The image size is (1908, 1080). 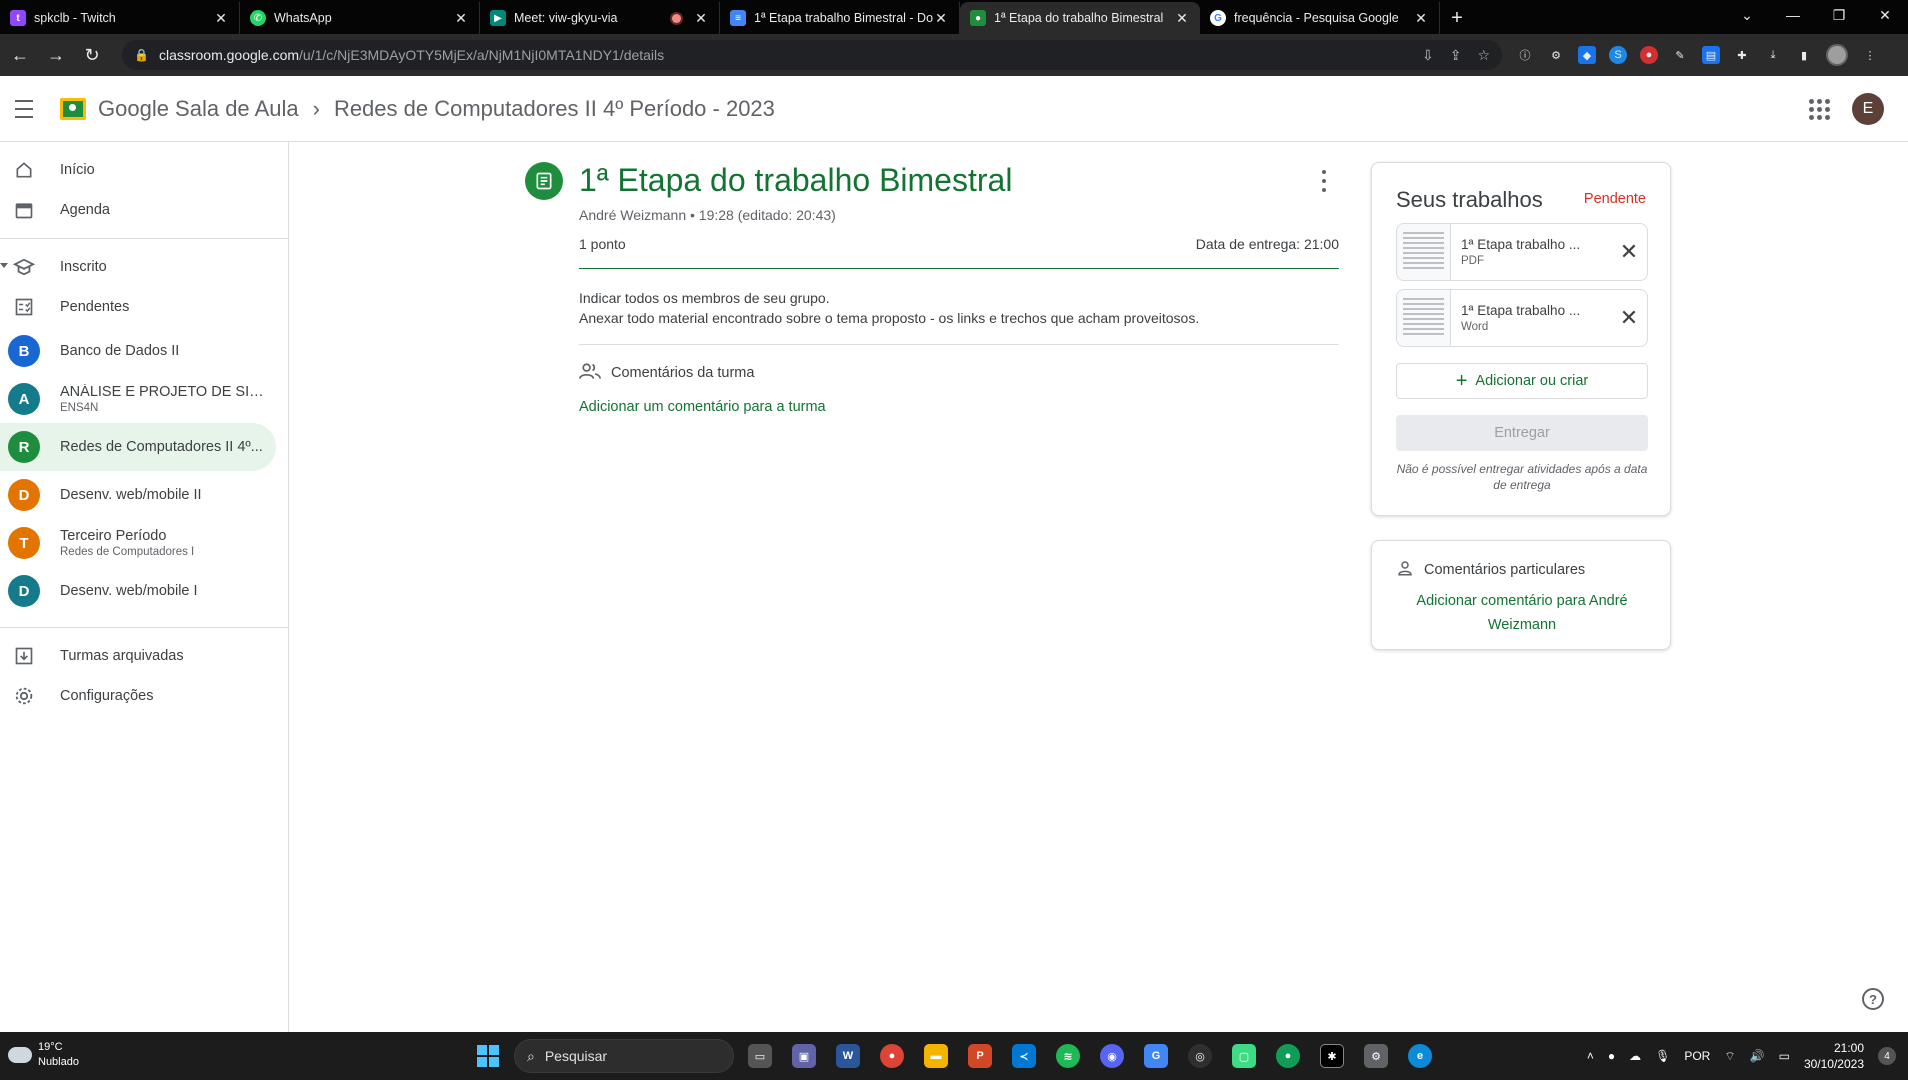 What do you see at coordinates (1839, 15) in the screenshot?
I see `restore-icon: ❐` at bounding box center [1839, 15].